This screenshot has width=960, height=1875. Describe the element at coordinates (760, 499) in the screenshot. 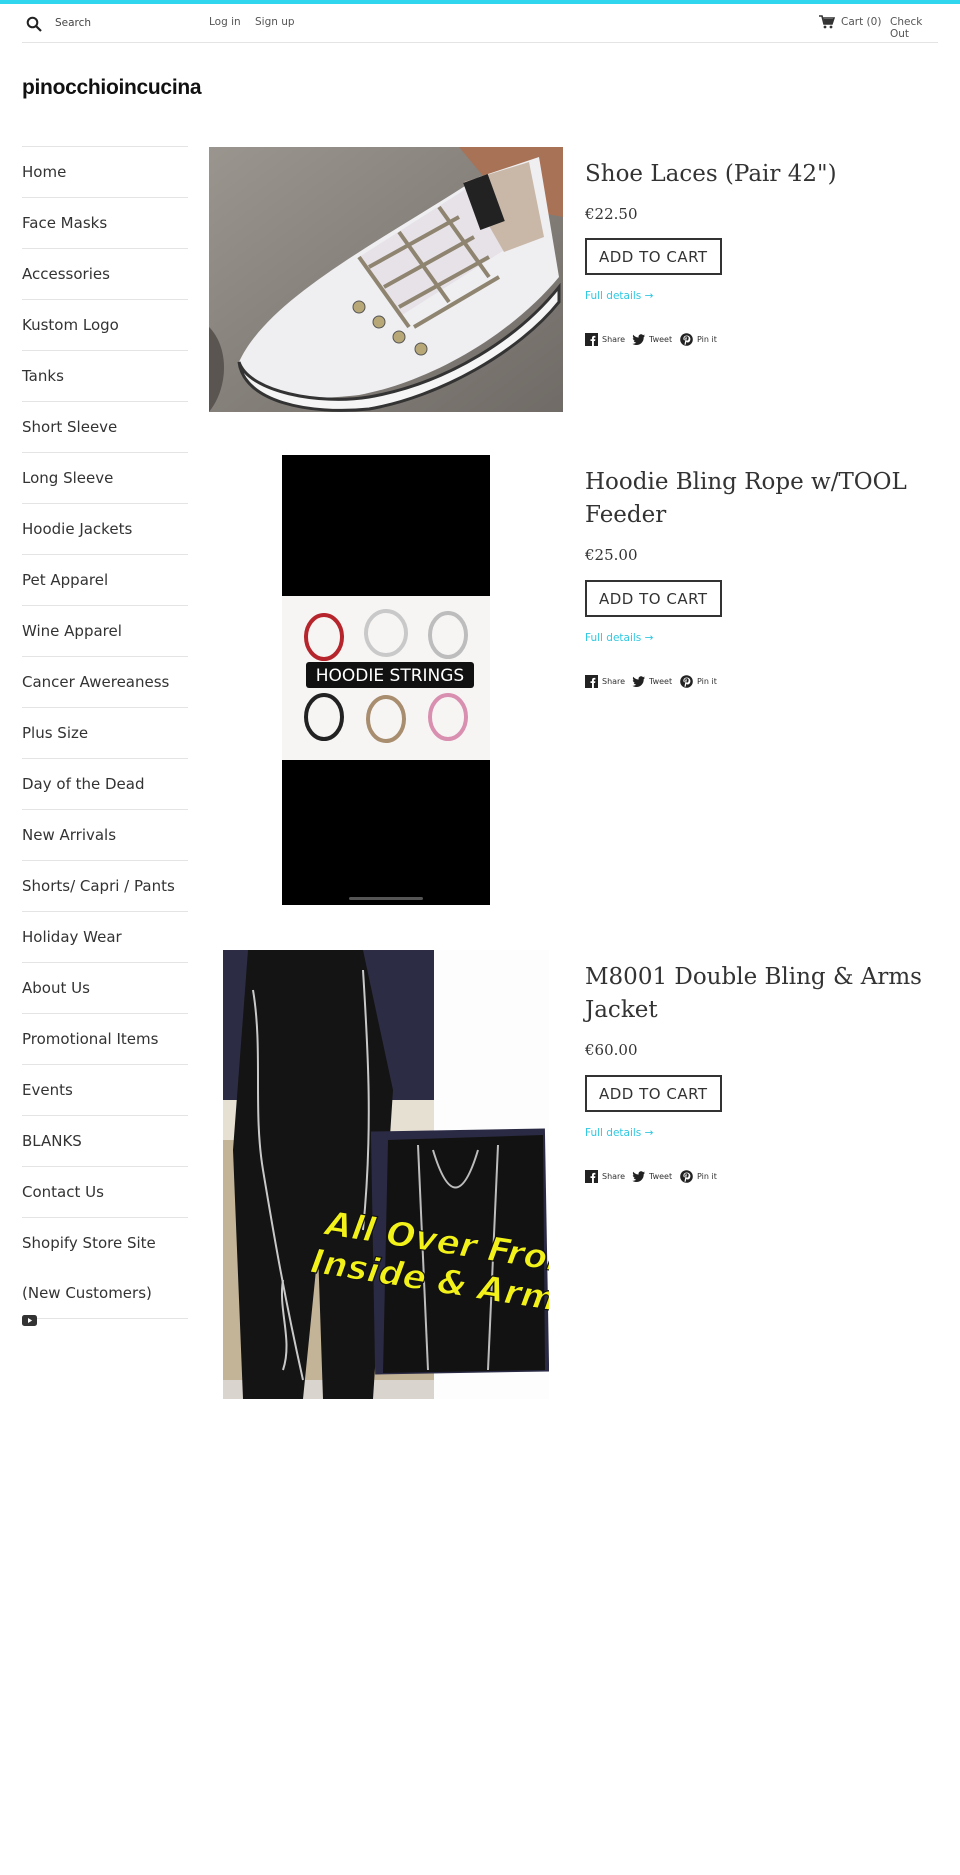

I see `product-title: Hoodie Bling Rope w/TOOL Feeder` at that location.